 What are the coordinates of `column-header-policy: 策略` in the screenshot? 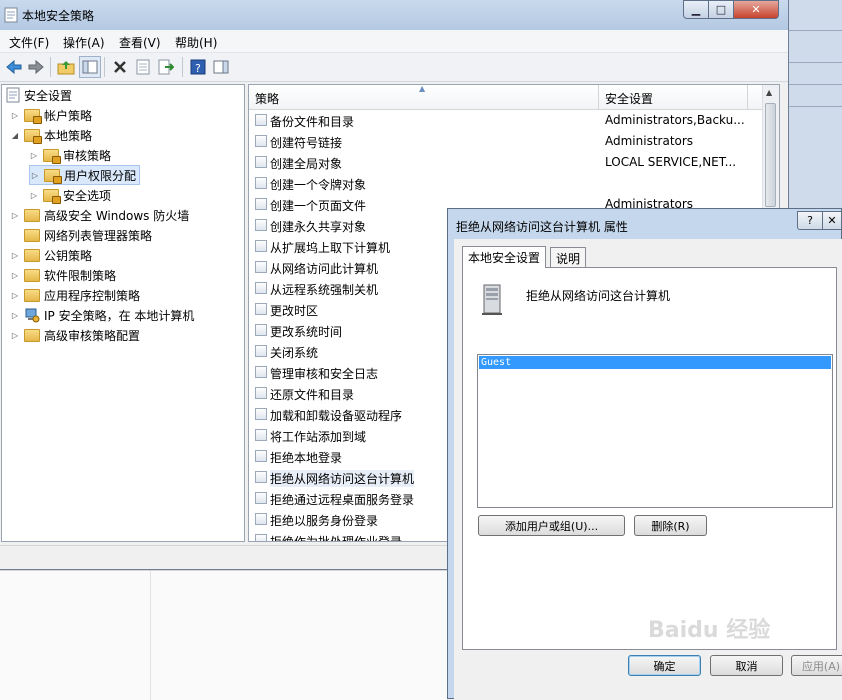 It's located at (267, 98).